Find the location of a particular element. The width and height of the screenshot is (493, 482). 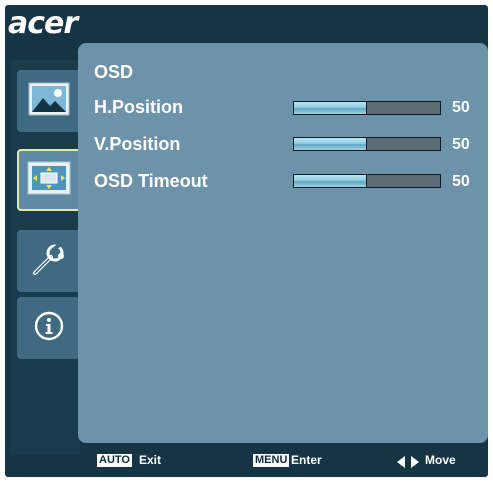

sidebar-item-settings is located at coordinates (49, 261).